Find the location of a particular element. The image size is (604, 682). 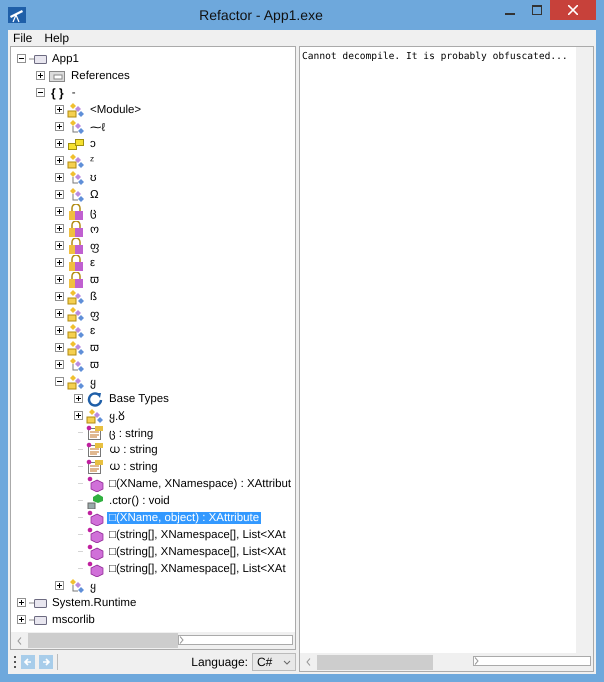

menu-item: File is located at coordinates (22, 38).